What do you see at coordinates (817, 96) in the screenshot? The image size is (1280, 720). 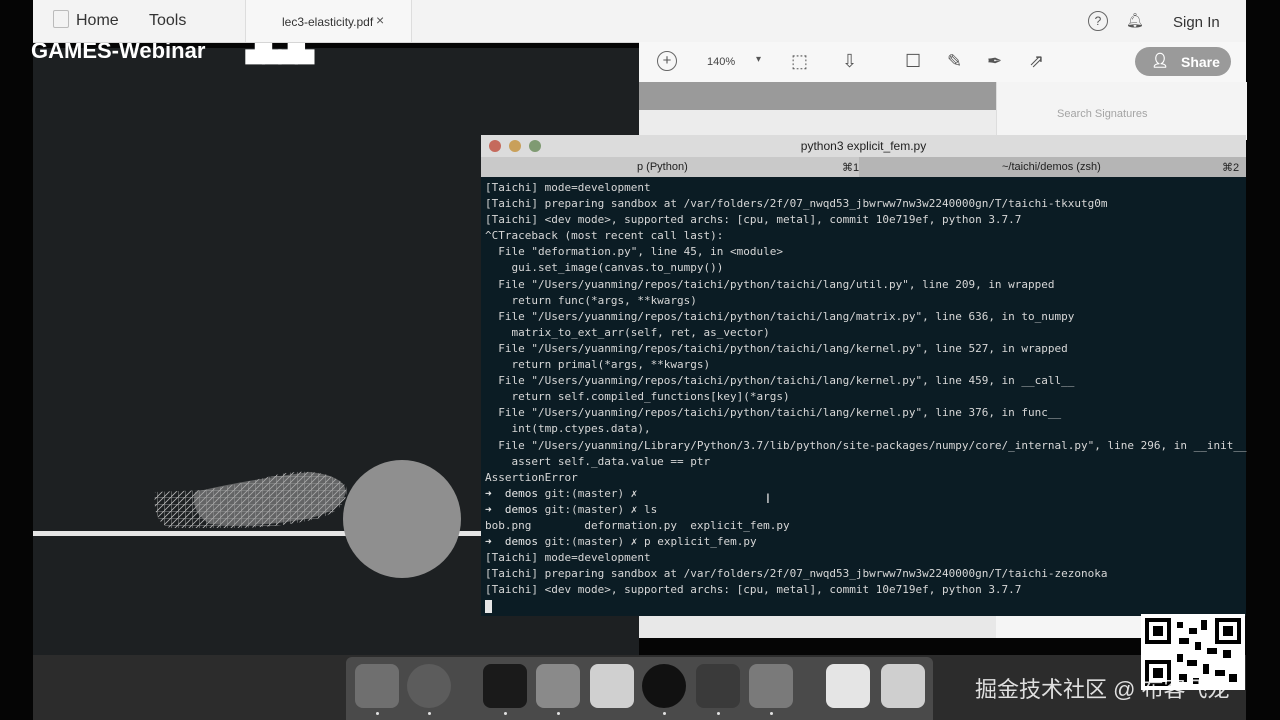 I see `document-page` at bounding box center [817, 96].